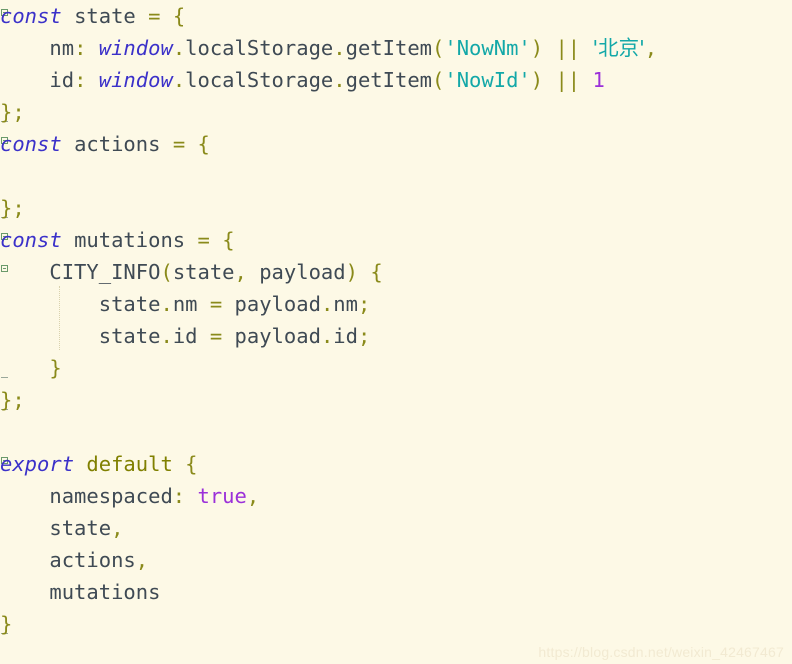 The height and width of the screenshot is (664, 792). I want to click on code-token: '北京', so click(618, 48).